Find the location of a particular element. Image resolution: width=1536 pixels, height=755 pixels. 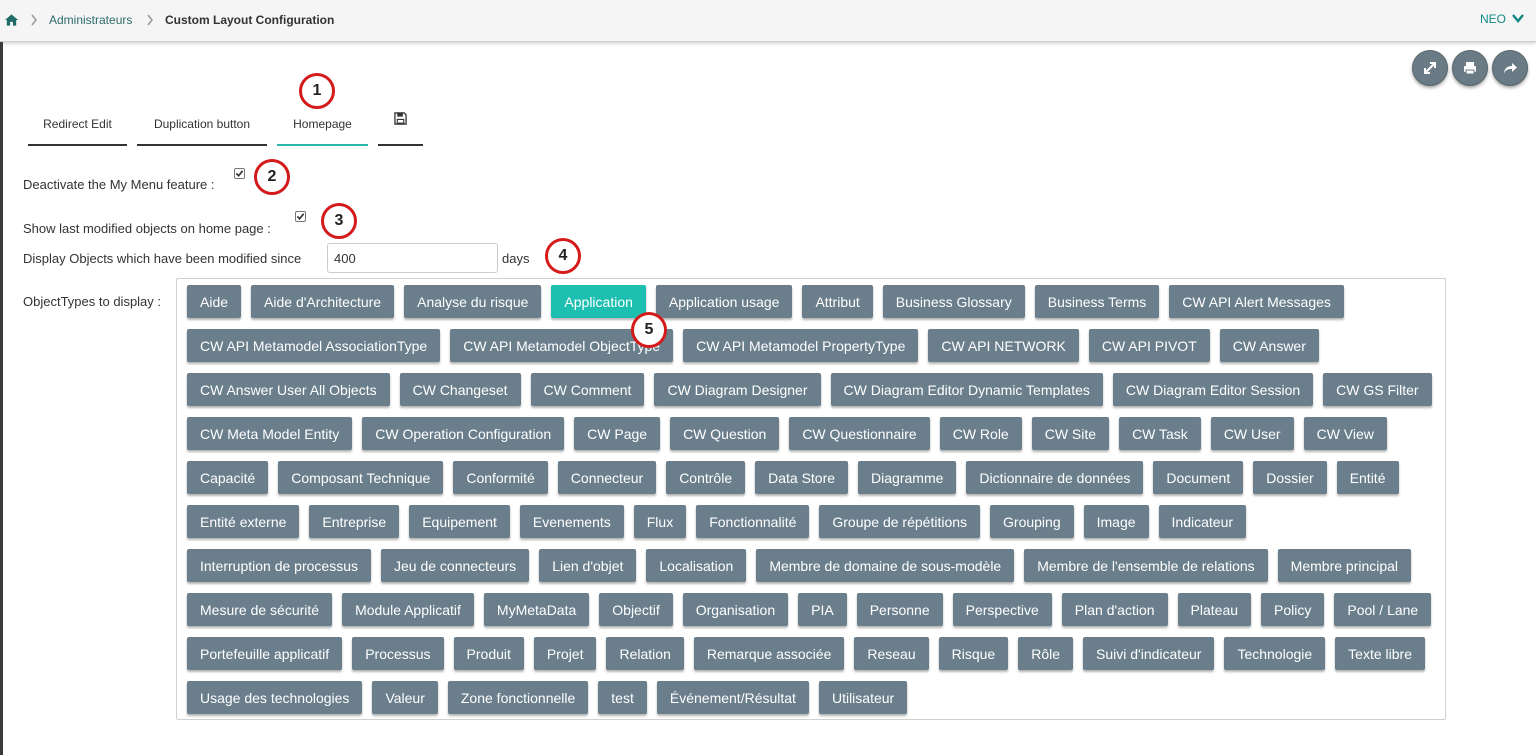

object-type-button: Organisation is located at coordinates (735, 609).